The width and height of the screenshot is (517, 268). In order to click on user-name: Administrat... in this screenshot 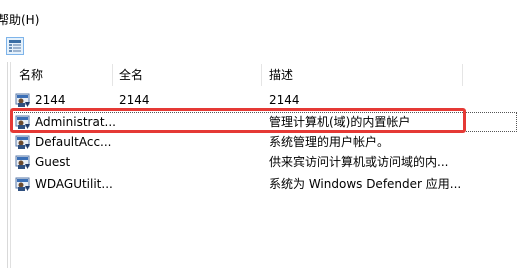, I will do `click(75, 122)`.